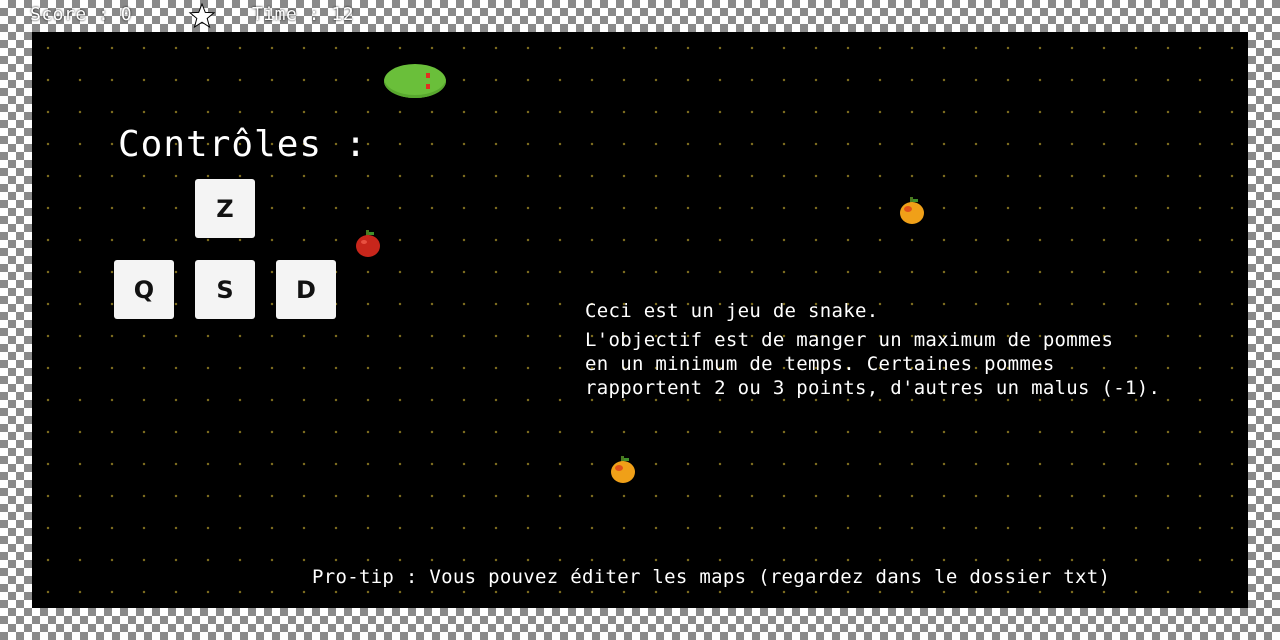 The height and width of the screenshot is (640, 1280). I want to click on info-line-1: Ceci est un jeu de snake., so click(732, 311).